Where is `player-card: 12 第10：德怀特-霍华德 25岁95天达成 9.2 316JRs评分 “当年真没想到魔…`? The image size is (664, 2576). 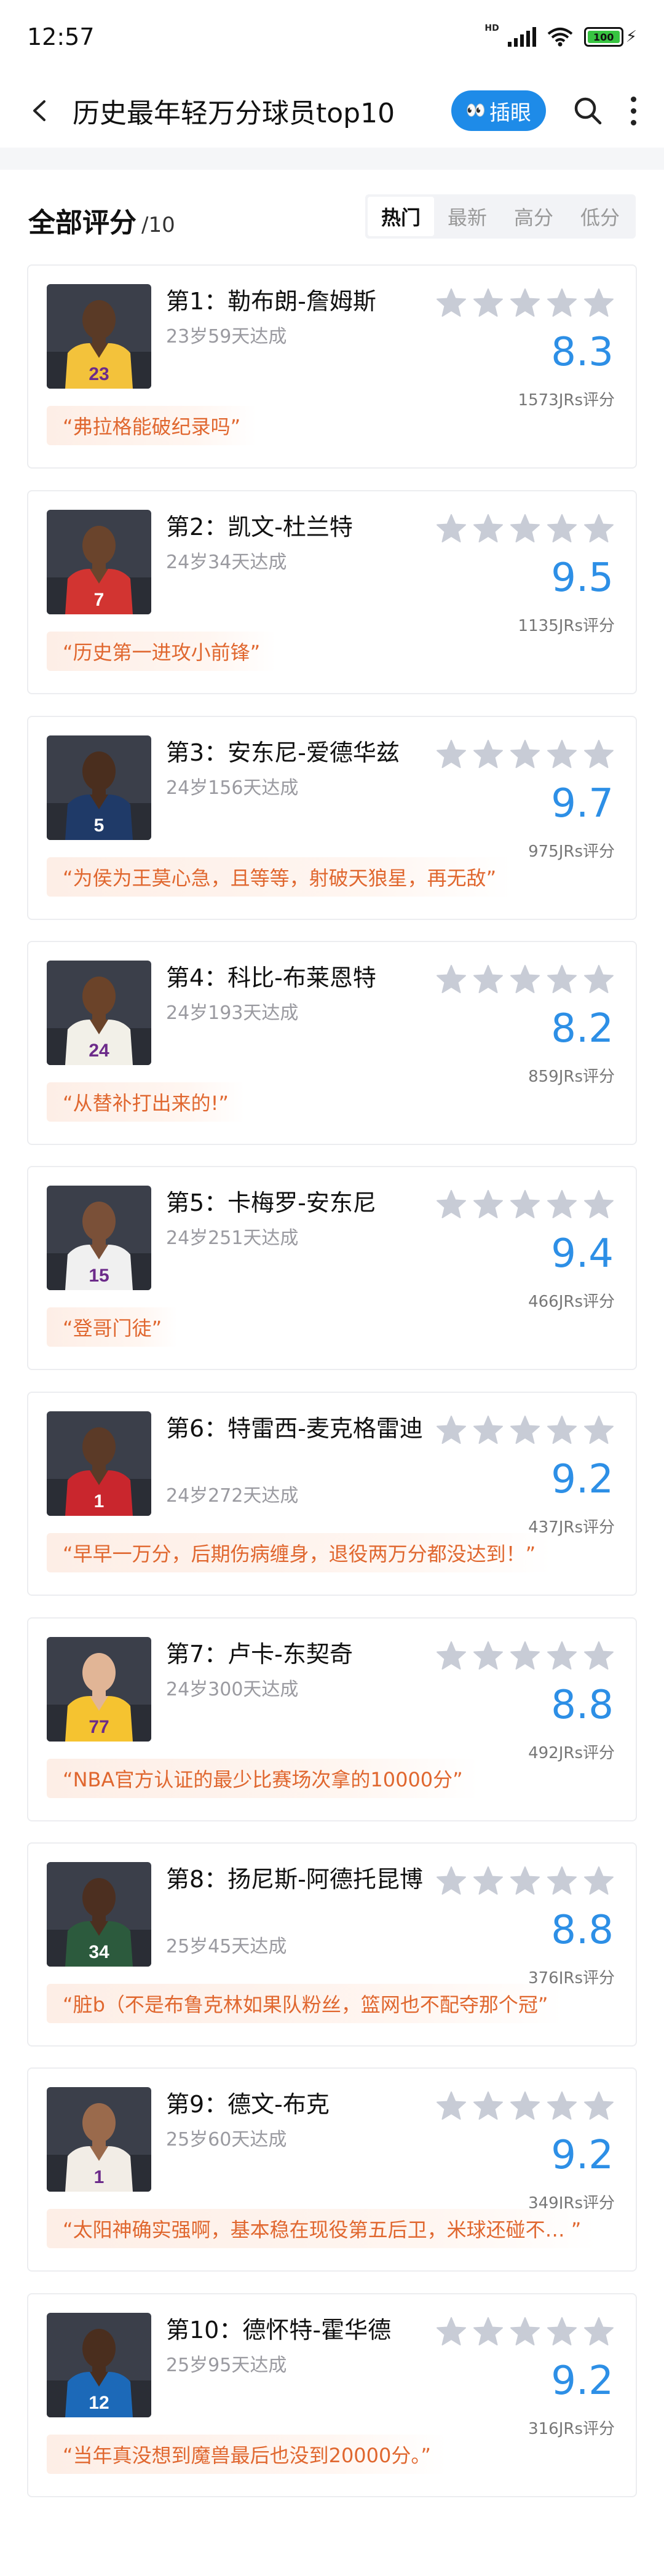 player-card: 12 第10：德怀特-霍华德 25岁95天达成 9.2 316JRs评分 “当年真没想到魔… is located at coordinates (332, 2395).